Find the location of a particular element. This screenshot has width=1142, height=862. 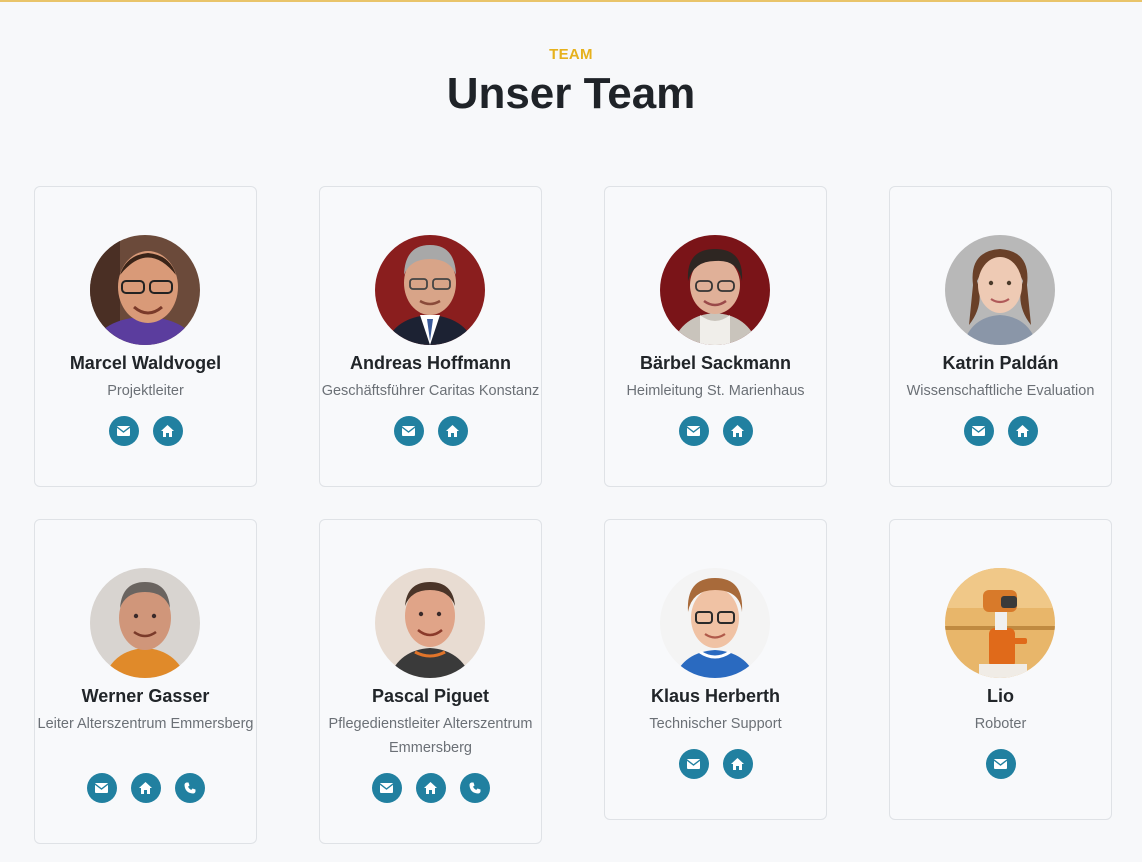

member-name: Bärbel Sackmann is located at coordinates (715, 363).